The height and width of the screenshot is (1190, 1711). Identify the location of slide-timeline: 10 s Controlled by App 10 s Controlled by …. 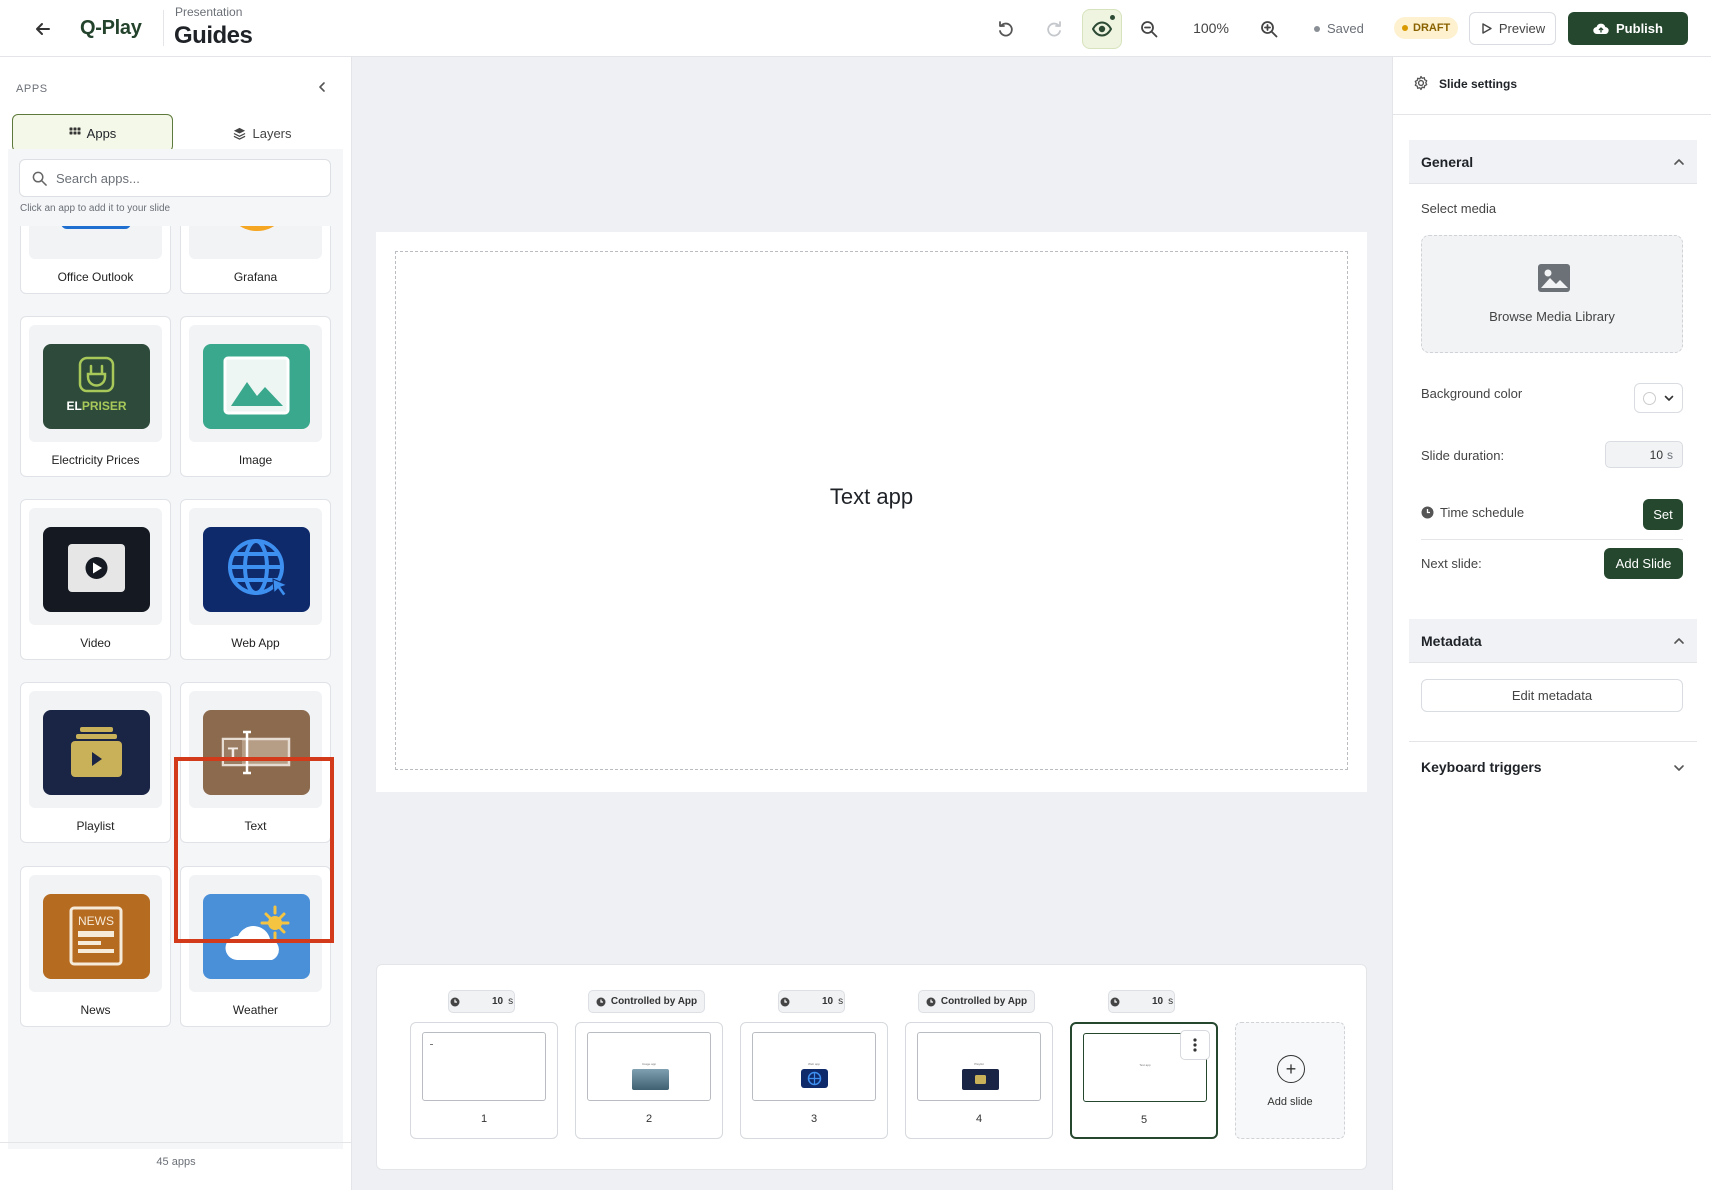
(871, 1067).